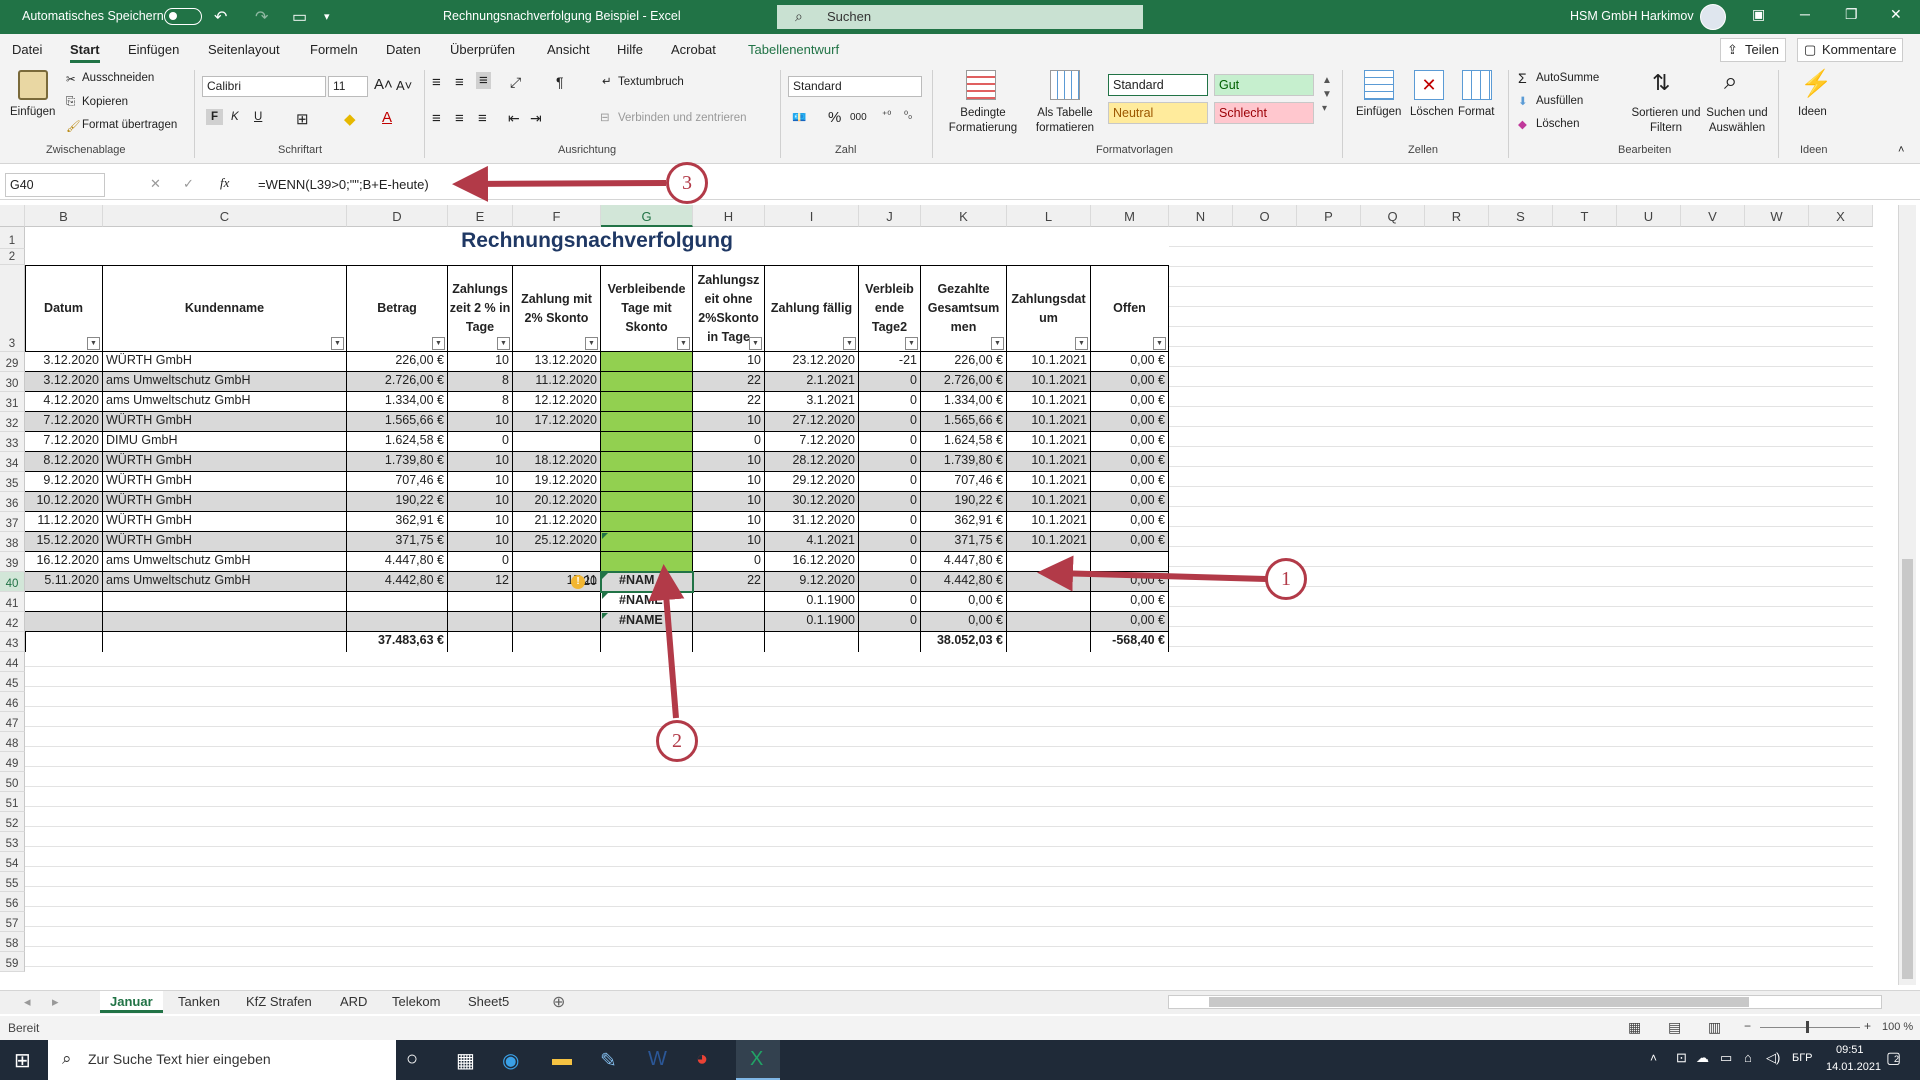 The height and width of the screenshot is (1080, 1920). What do you see at coordinates (1896, 14) in the screenshot?
I see `close-icon: ✕` at bounding box center [1896, 14].